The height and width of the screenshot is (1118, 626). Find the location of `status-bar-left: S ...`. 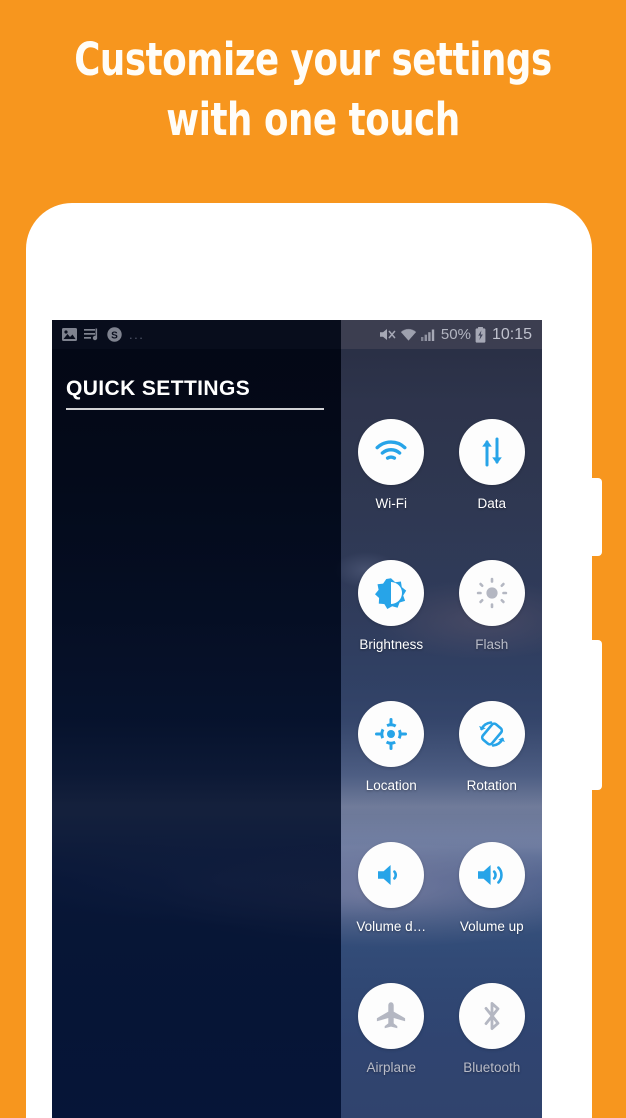

status-bar-left: S ... is located at coordinates (196, 334).